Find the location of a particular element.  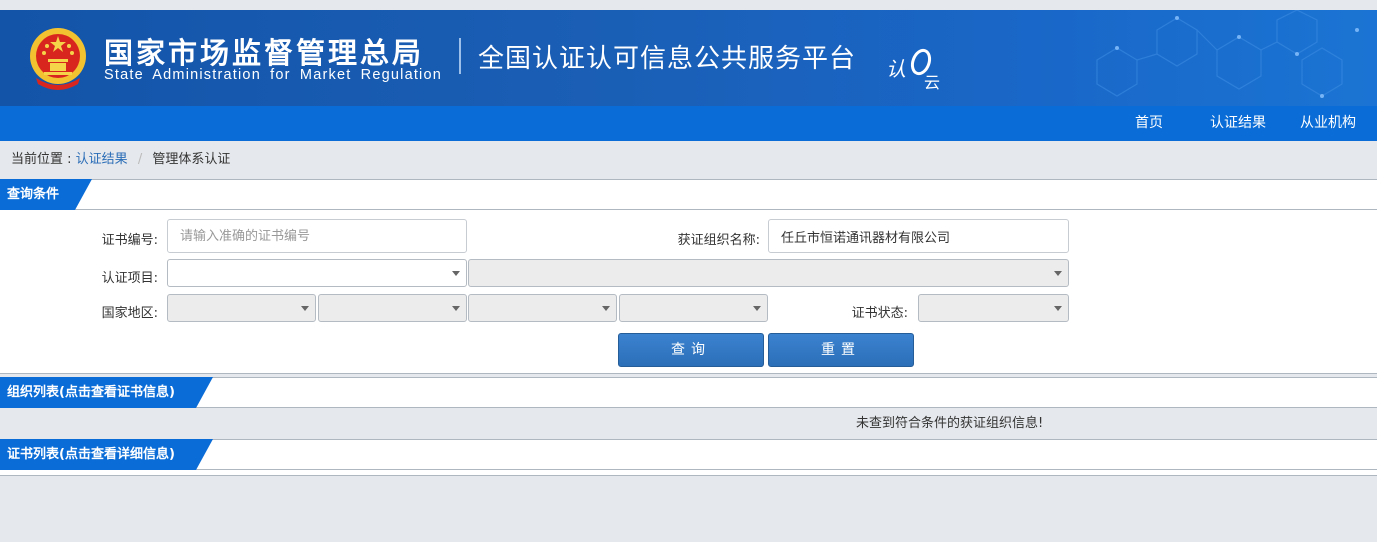

project-select-secondary is located at coordinates (768, 273).